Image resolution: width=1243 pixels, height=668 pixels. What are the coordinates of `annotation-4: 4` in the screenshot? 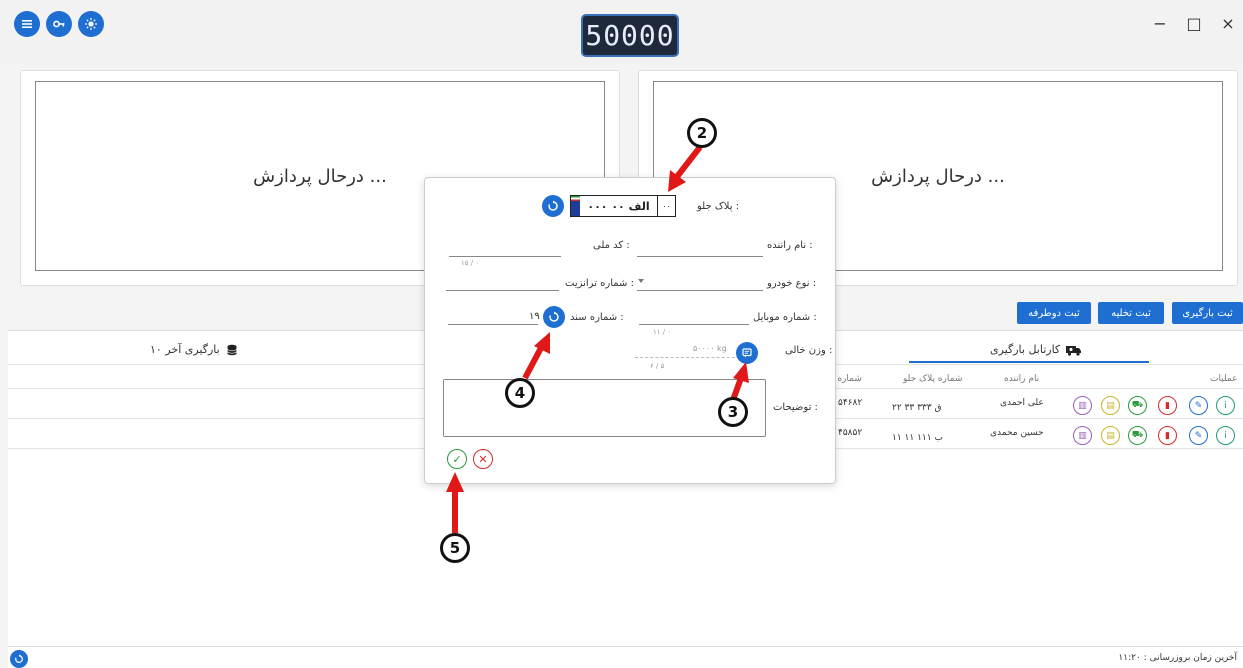 It's located at (520, 393).